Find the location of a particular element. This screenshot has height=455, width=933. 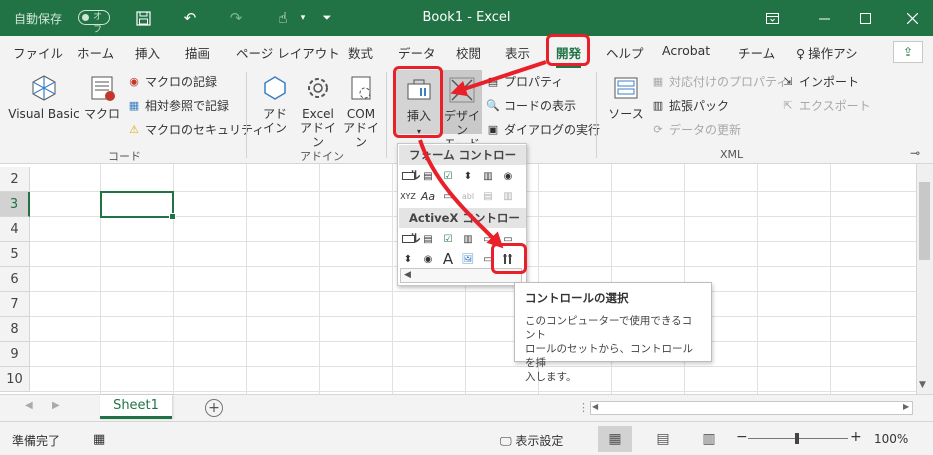

combo-dropdown-edit-icon: ▥ is located at coordinates (508, 196).